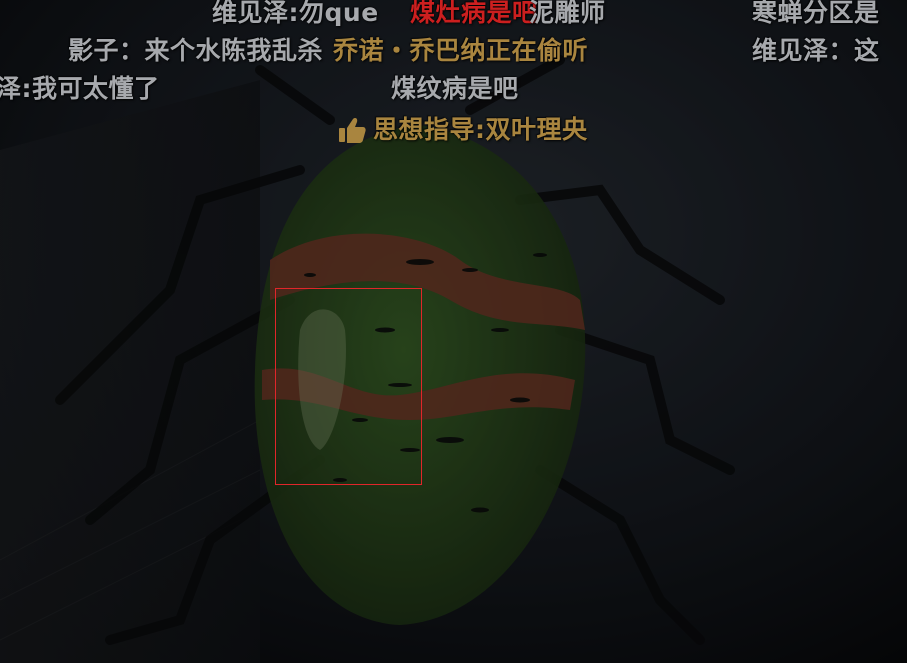 The height and width of the screenshot is (663, 907). I want to click on danmaku-comment-highlight: 思想指导:双叶理央, so click(462, 130).